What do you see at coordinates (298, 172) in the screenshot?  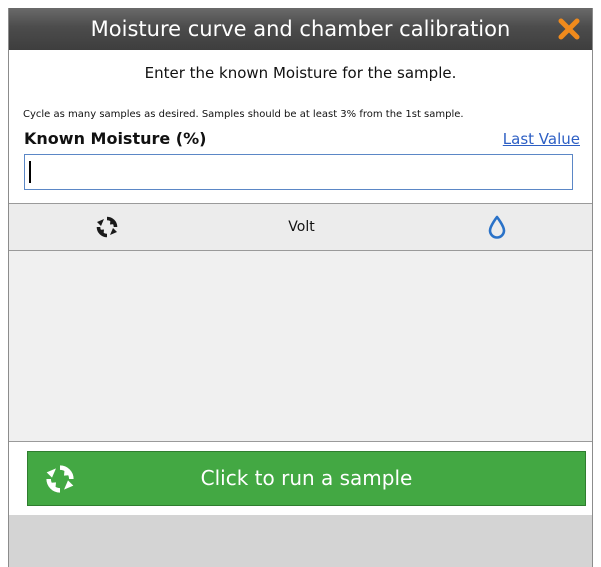 I see `known-moisture-input` at bounding box center [298, 172].